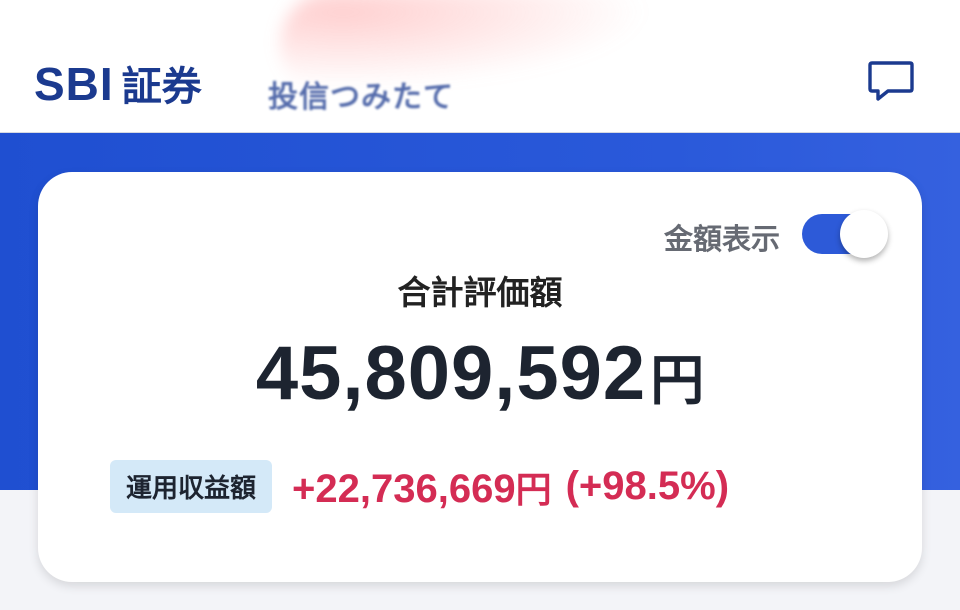  What do you see at coordinates (191, 486) in the screenshot?
I see `profit-label-badge: 運用収益額` at bounding box center [191, 486].